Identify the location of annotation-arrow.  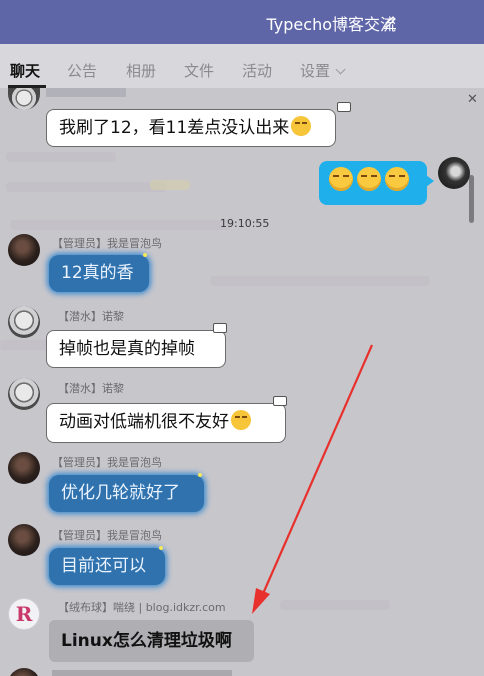
(313, 479).